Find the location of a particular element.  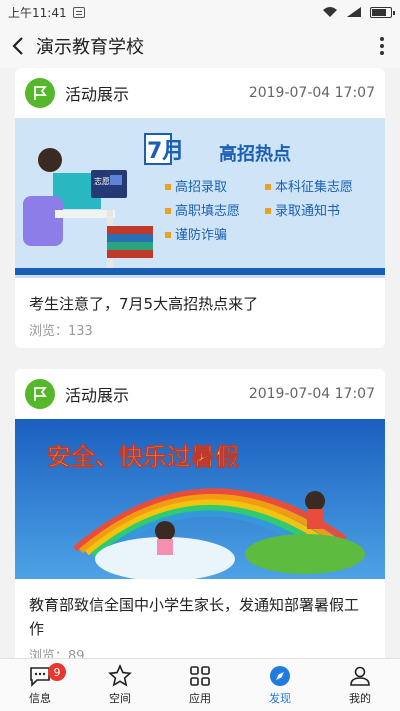

banner-desk-sign: 志愿 is located at coordinates (102, 181).